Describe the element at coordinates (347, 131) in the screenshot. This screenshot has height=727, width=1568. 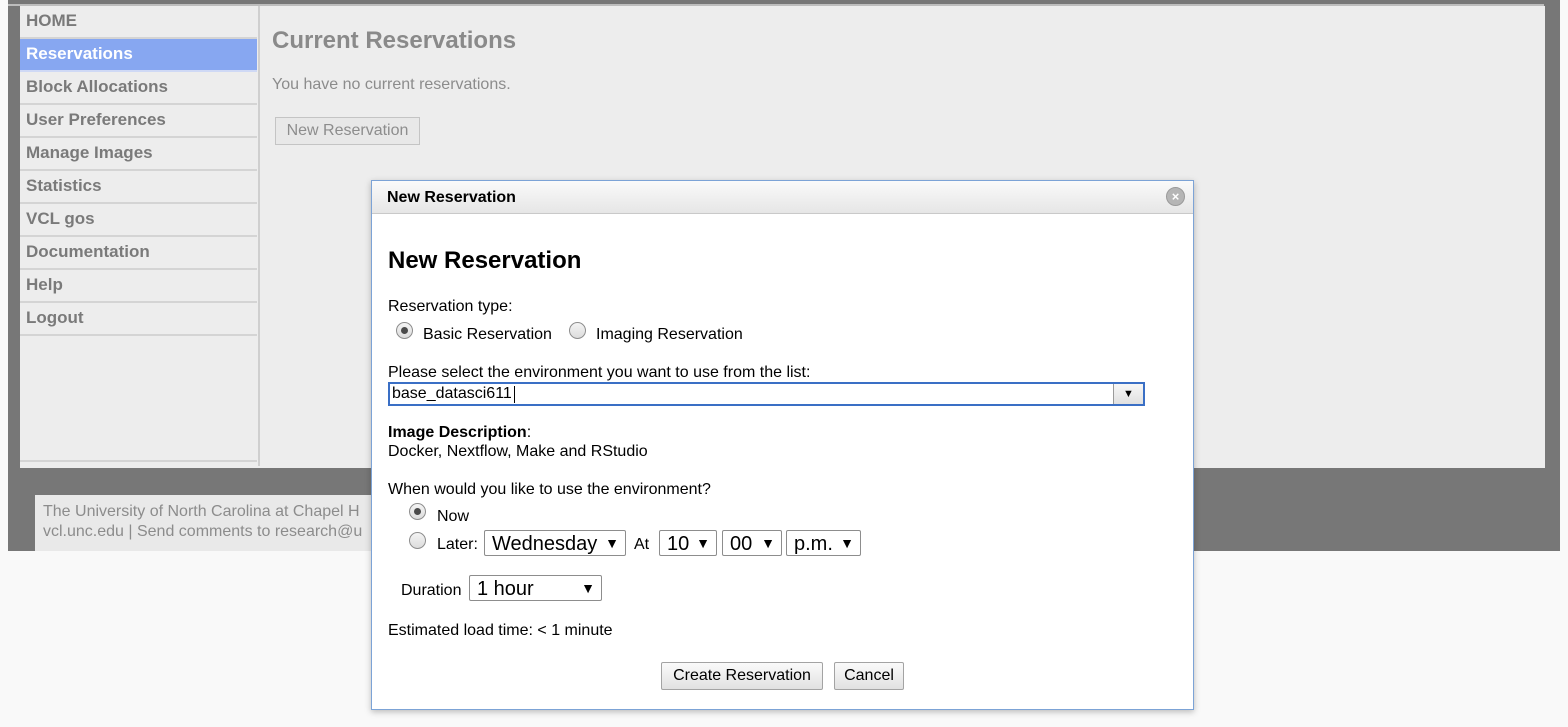
I see `new-reservation-button: New Reservation` at that location.